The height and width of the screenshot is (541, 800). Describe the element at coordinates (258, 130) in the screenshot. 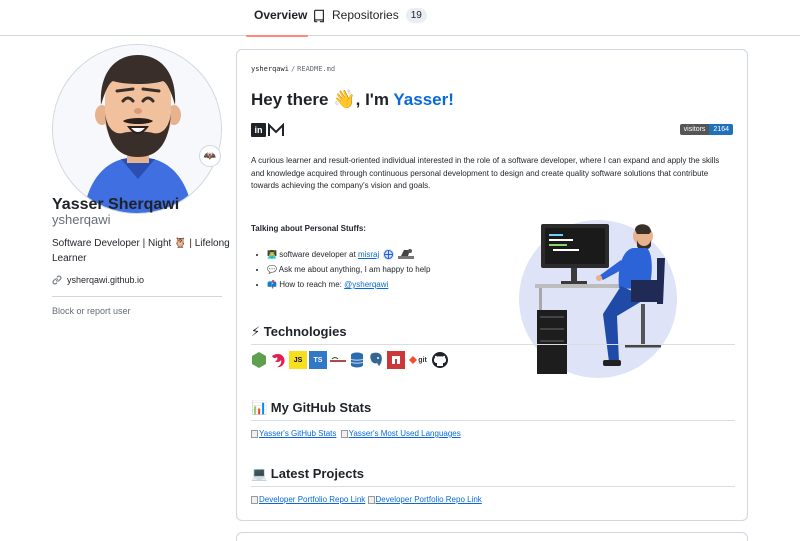

I see `linkedin-icon: in` at that location.